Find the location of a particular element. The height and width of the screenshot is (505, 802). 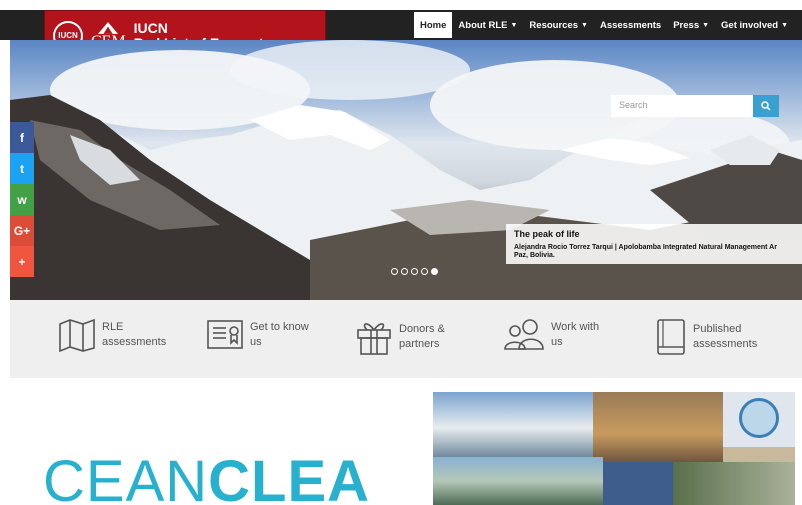

share-share-button: + is located at coordinates (22, 261).